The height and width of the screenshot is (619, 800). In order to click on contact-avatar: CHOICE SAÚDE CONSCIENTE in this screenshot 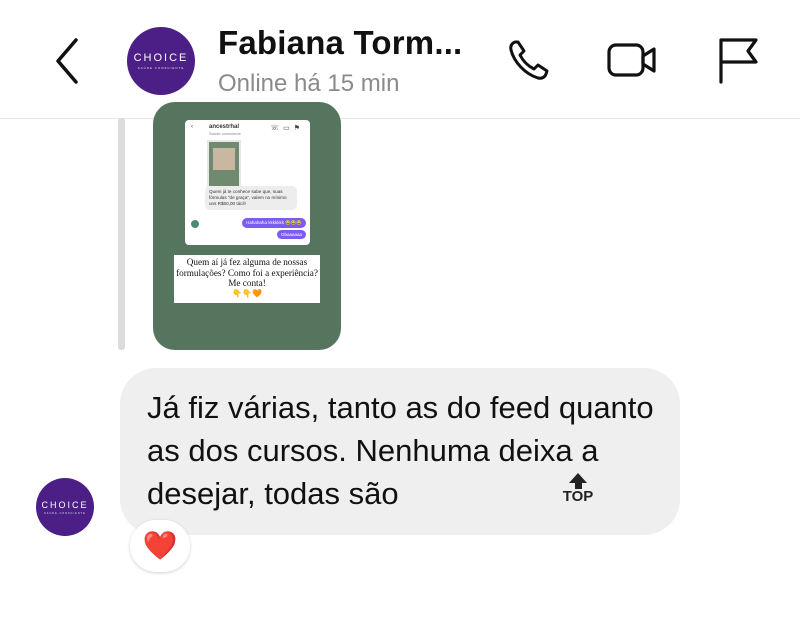, I will do `click(161, 61)`.